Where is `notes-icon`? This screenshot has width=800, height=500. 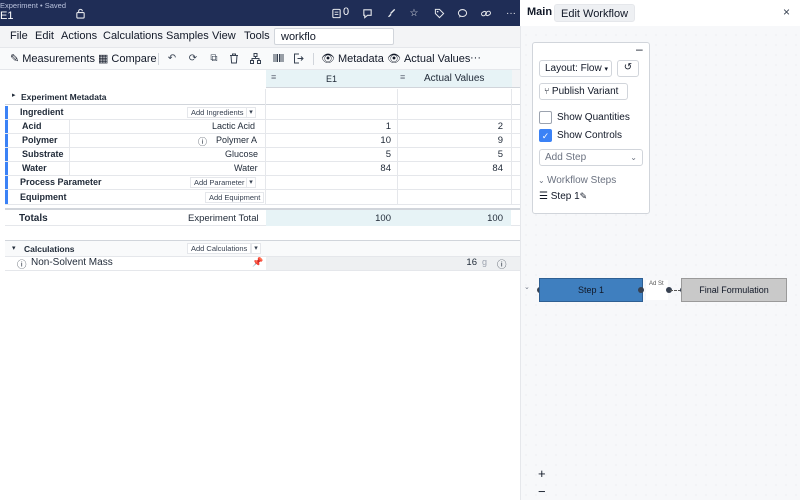 notes-icon is located at coordinates (336, 13).